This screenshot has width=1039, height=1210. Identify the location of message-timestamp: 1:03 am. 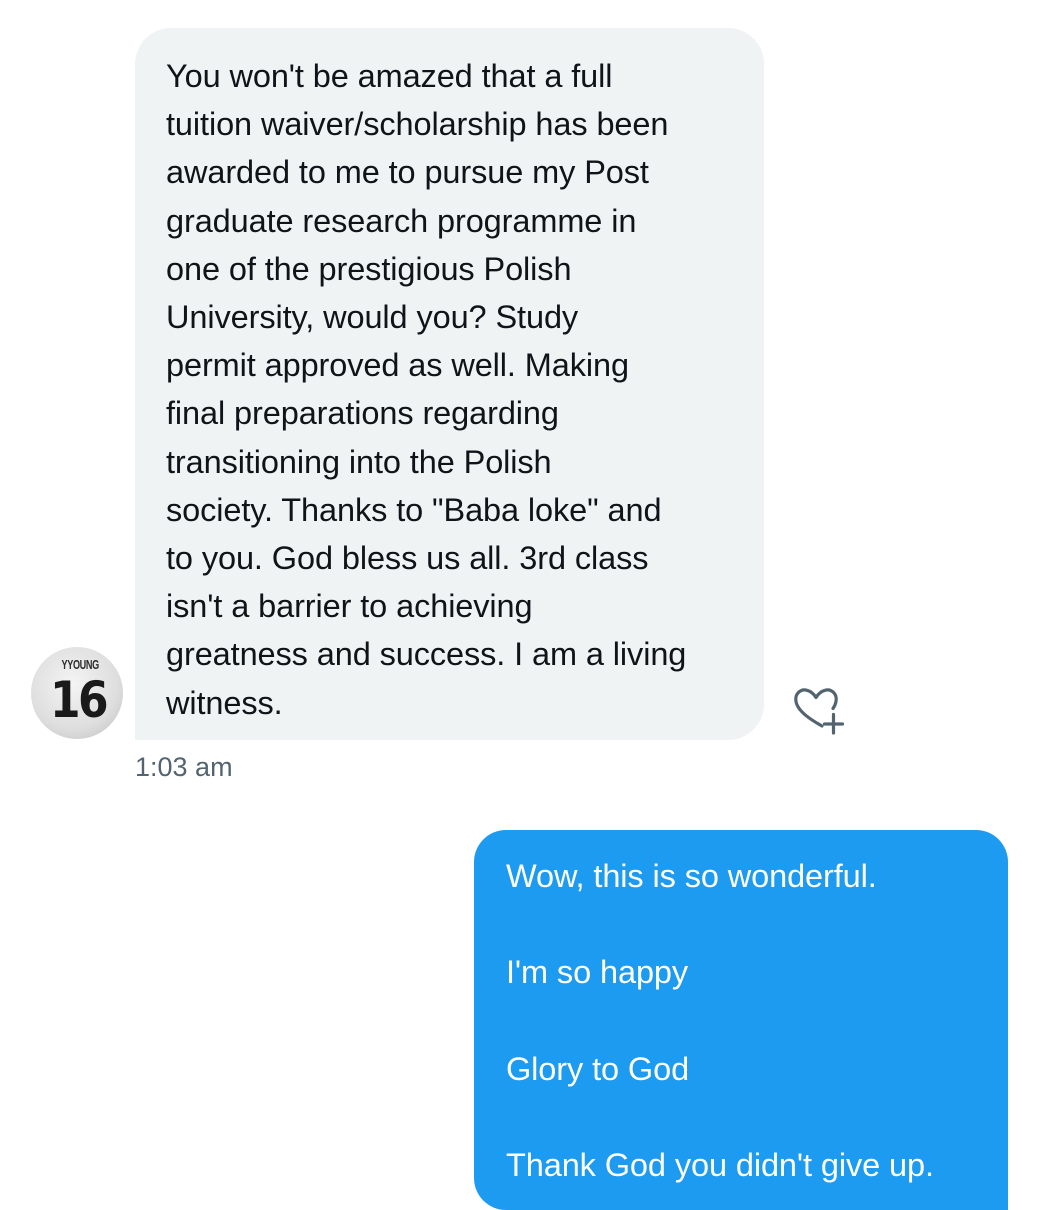
(184, 767).